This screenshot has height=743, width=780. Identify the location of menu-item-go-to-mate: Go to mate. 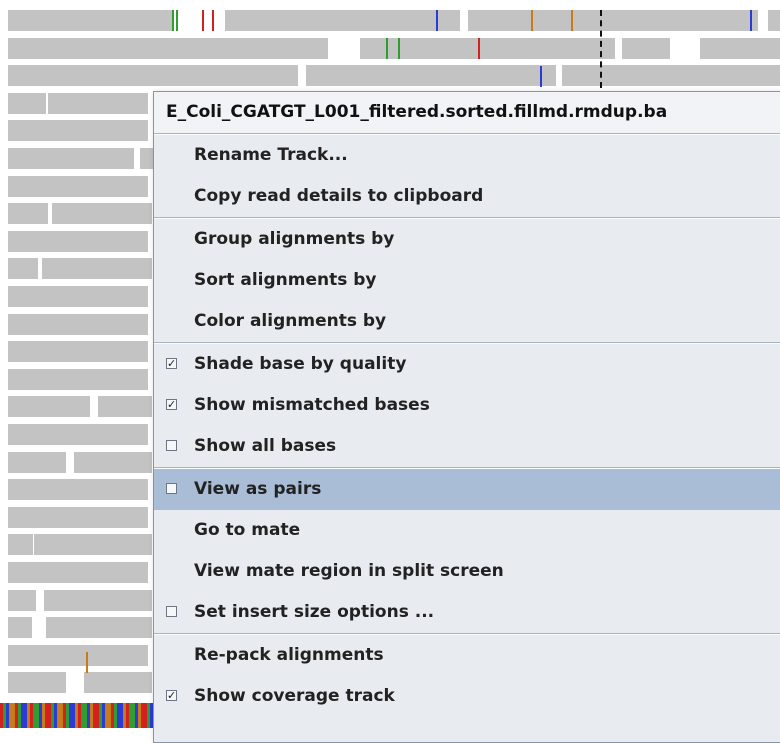
(467, 530).